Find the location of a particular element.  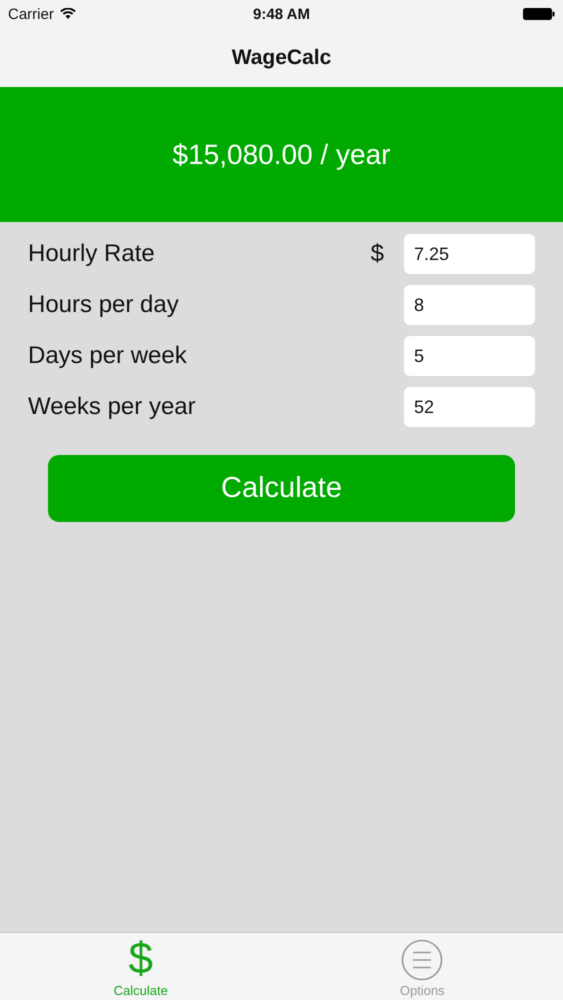

wifi-icon is located at coordinates (68, 14).